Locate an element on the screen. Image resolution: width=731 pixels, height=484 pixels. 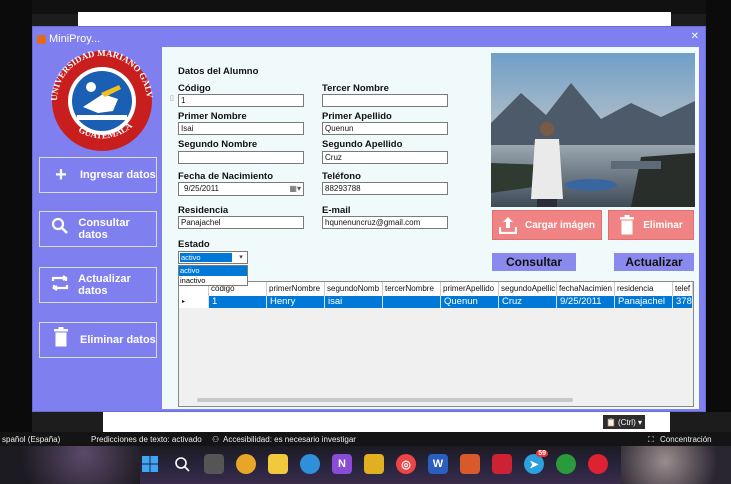
task-view-icon is located at coordinates (214, 464).